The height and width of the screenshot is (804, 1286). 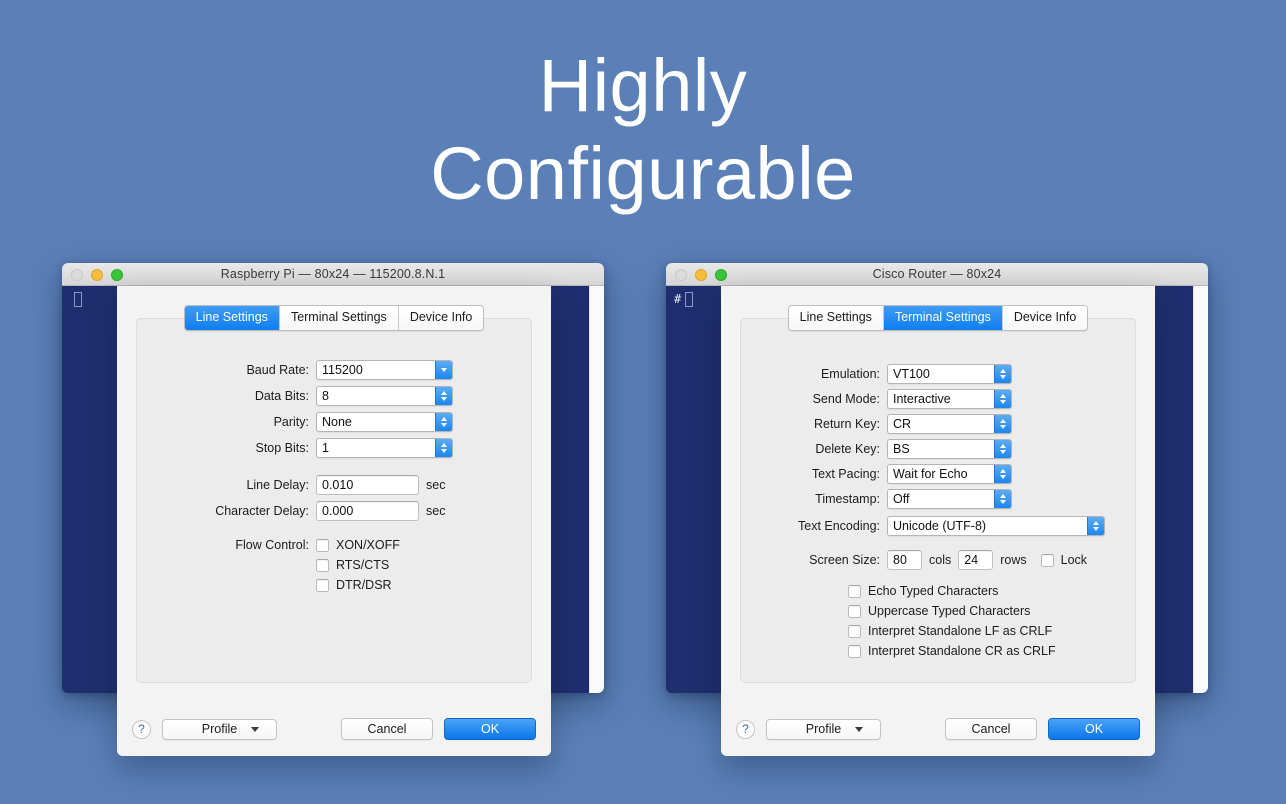 I want to click on row-timestamp: Timestamp: Off, so click(x=938, y=499).